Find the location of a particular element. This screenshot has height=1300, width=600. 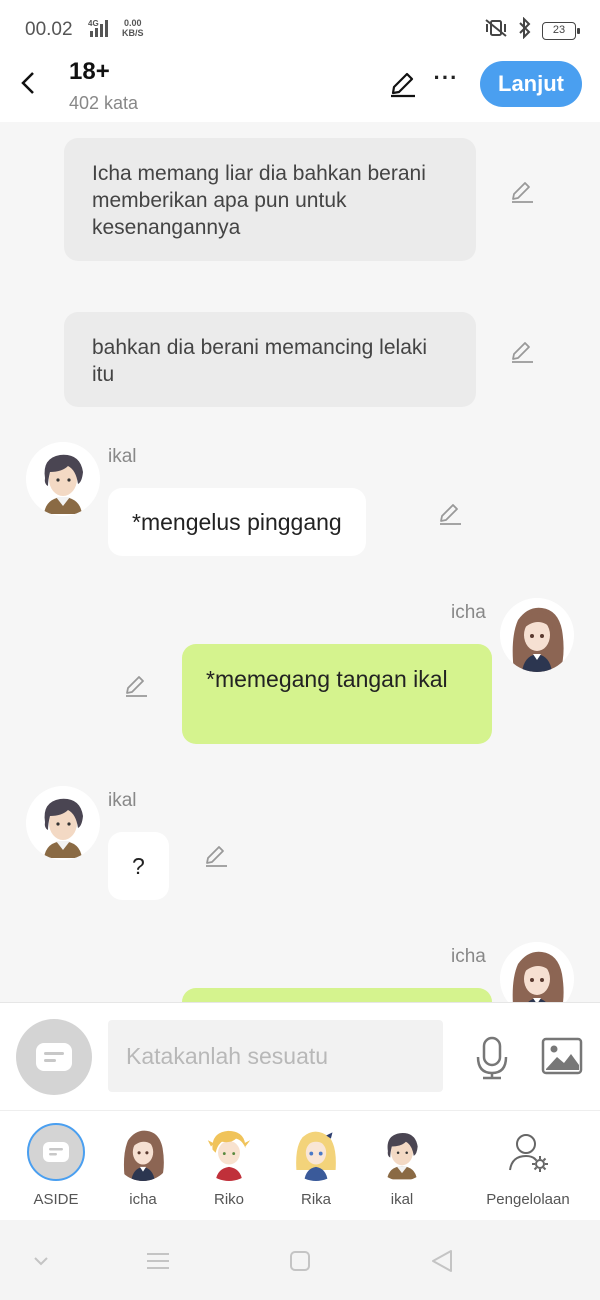

bluetooth-icon is located at coordinates (525, 30).